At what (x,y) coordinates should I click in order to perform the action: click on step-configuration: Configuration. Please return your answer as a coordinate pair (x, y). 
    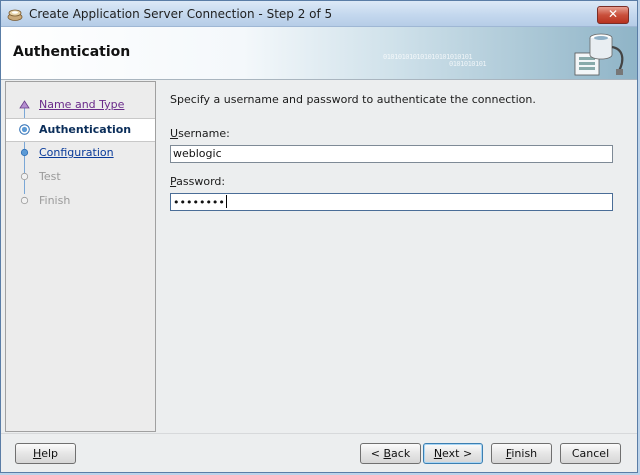
    Looking at the image, I should click on (80, 153).